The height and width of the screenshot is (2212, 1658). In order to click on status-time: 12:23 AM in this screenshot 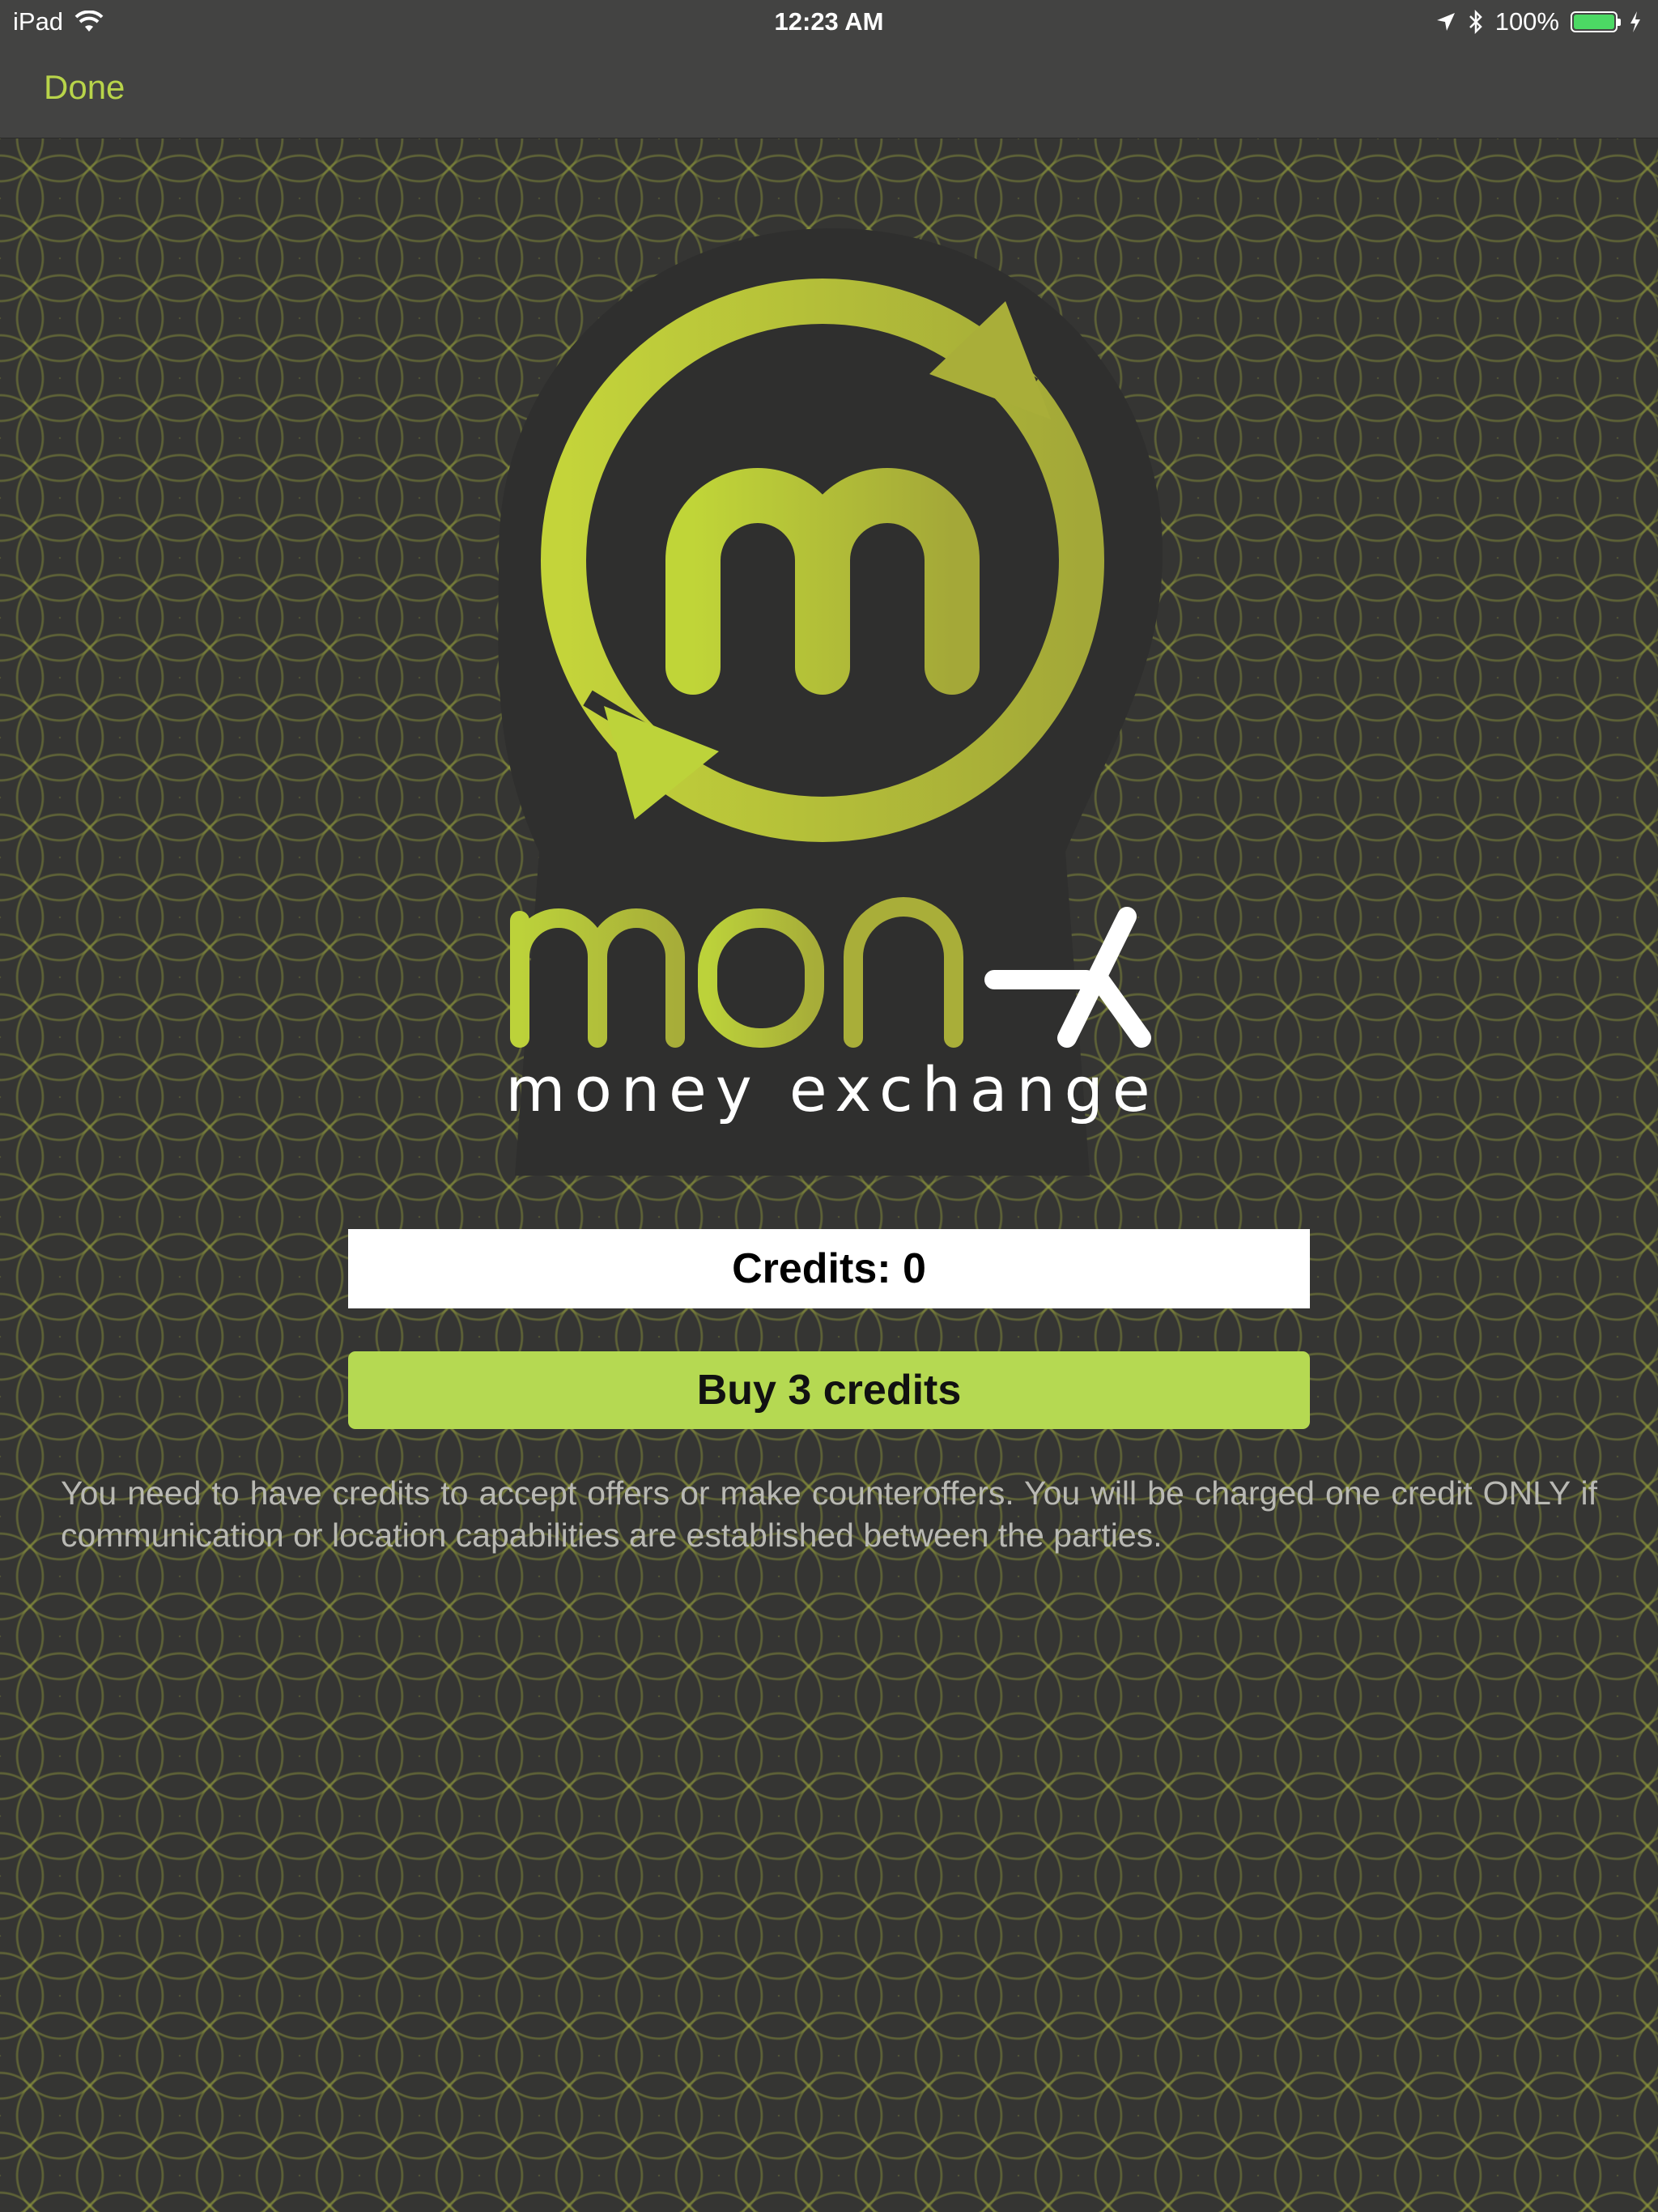, I will do `click(829, 22)`.